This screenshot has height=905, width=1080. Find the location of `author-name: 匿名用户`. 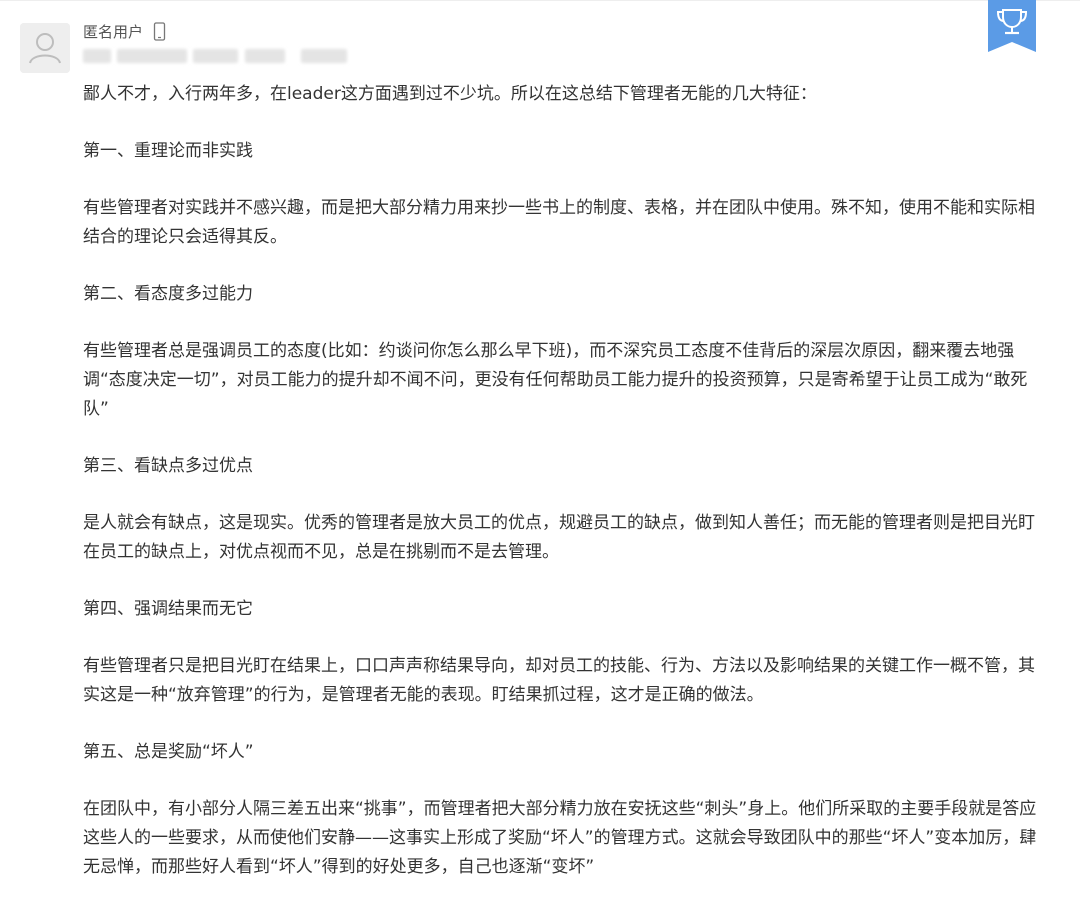

author-name: 匿名用户 is located at coordinates (113, 32).